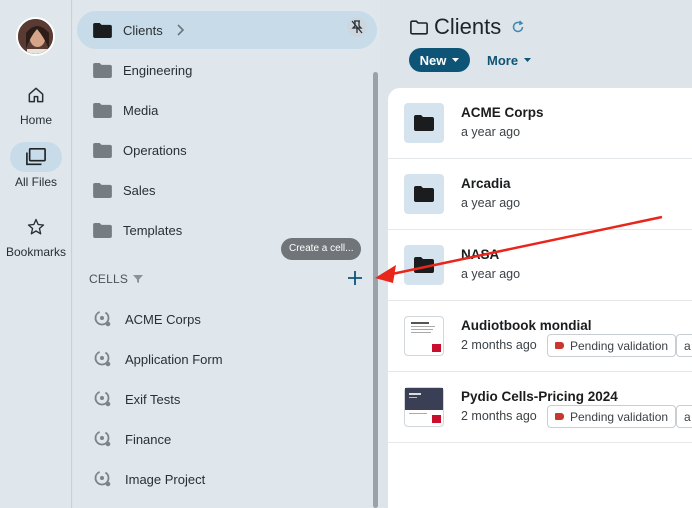  I want to click on chevron-right-icon, so click(180, 30).